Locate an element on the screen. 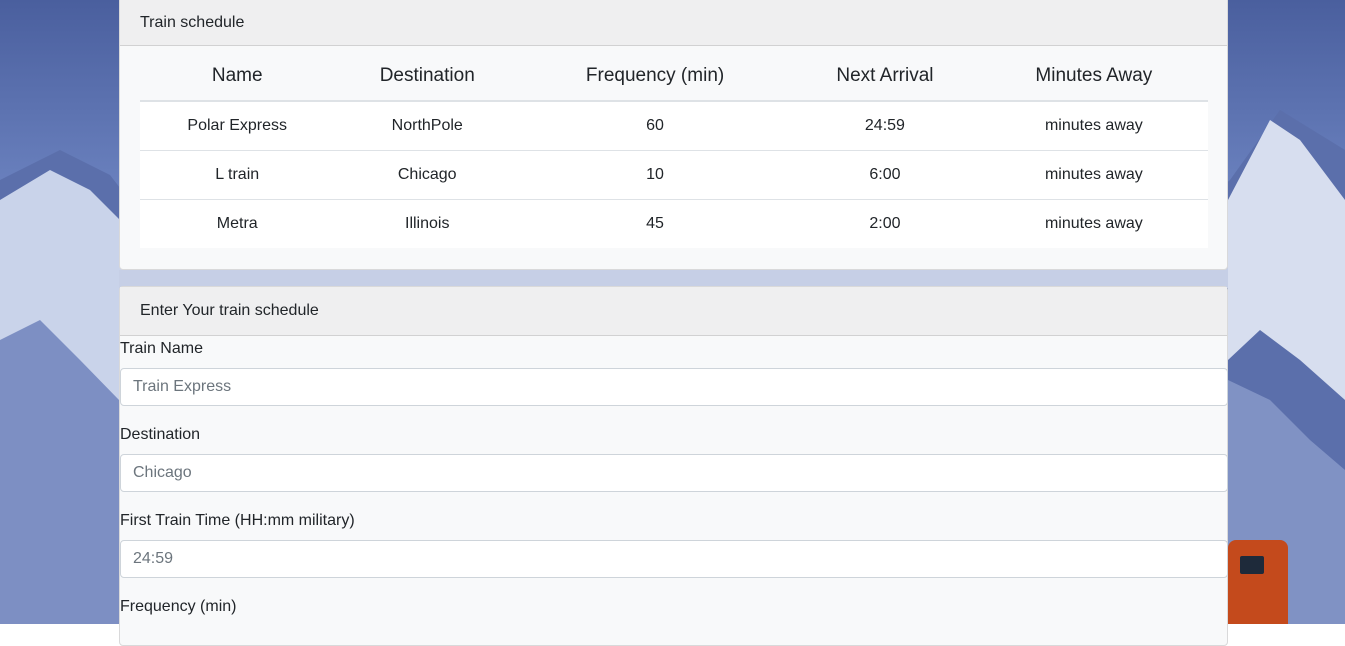  column-header-name: Name is located at coordinates (237, 76).